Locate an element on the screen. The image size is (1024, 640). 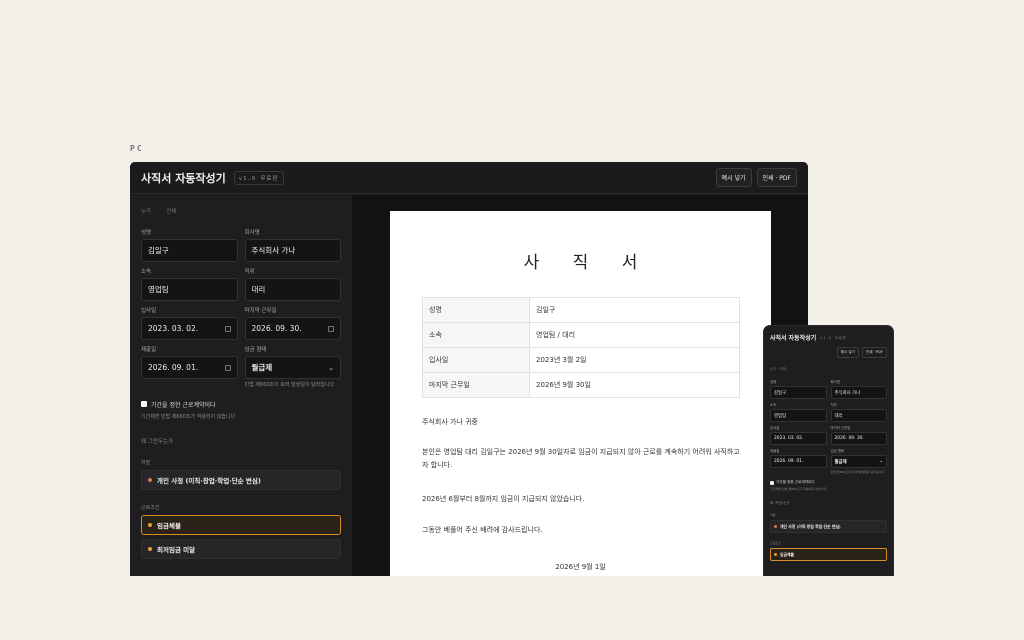
company-input: 주식회사 가나 is located at coordinates (292, 250).